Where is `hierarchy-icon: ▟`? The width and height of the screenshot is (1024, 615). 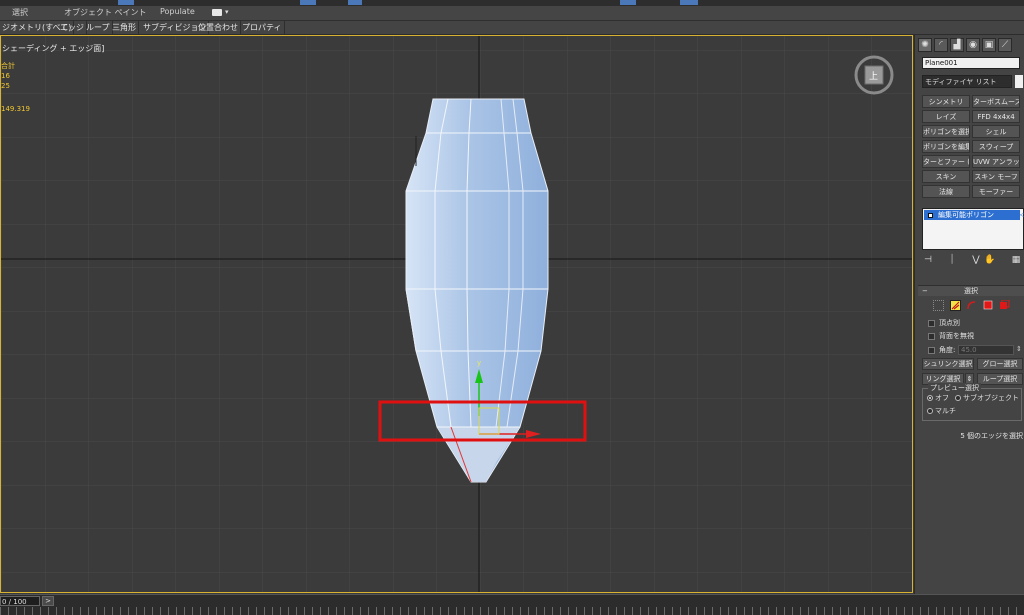
hierarchy-icon: ▟ is located at coordinates (957, 45).